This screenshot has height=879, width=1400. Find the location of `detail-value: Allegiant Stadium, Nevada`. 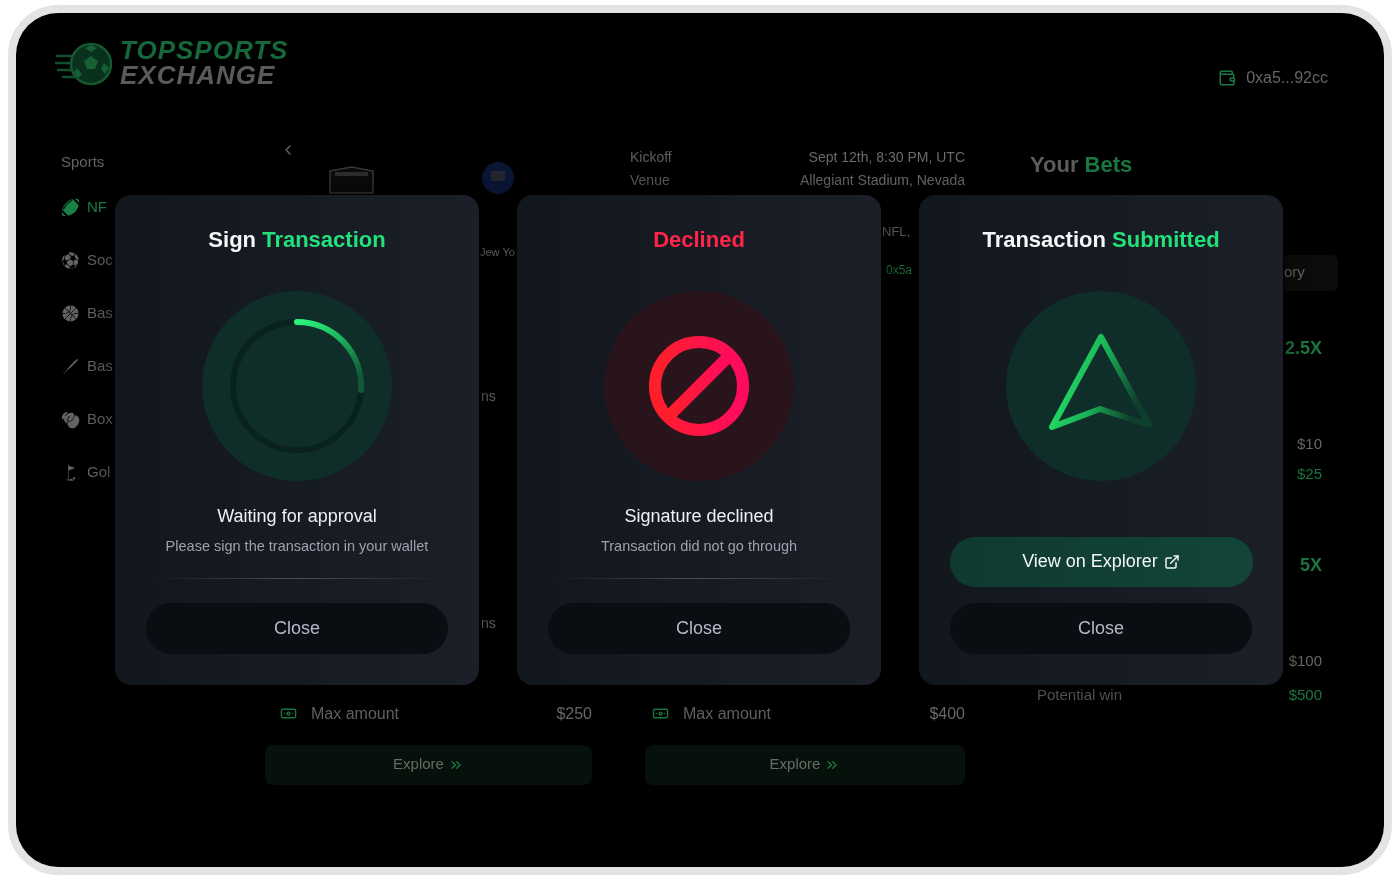

detail-value: Allegiant Stadium, Nevada is located at coordinates (882, 180).